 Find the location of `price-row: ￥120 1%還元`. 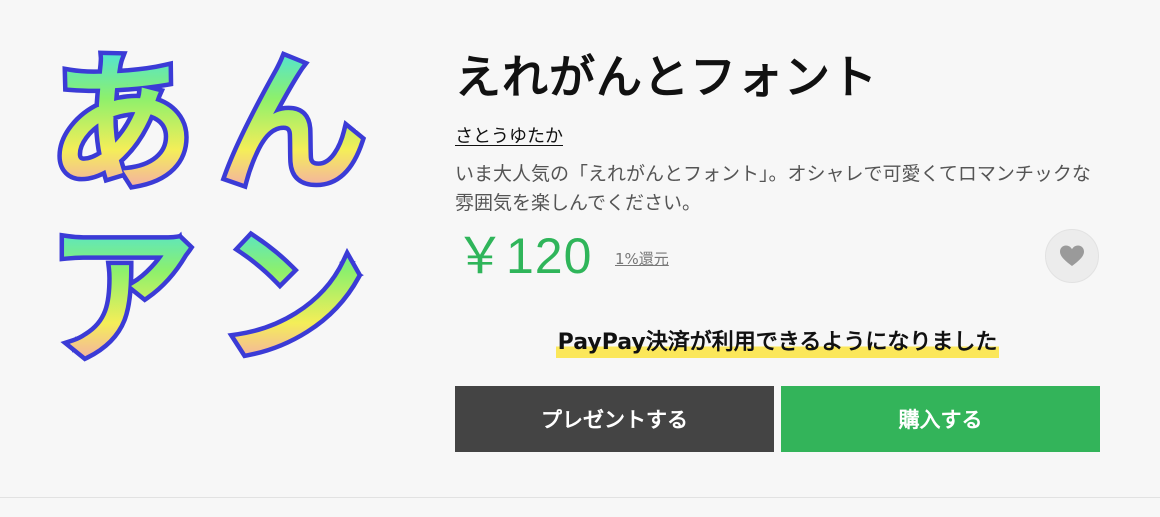

price-row: ￥120 1%還元 is located at coordinates (780, 256).